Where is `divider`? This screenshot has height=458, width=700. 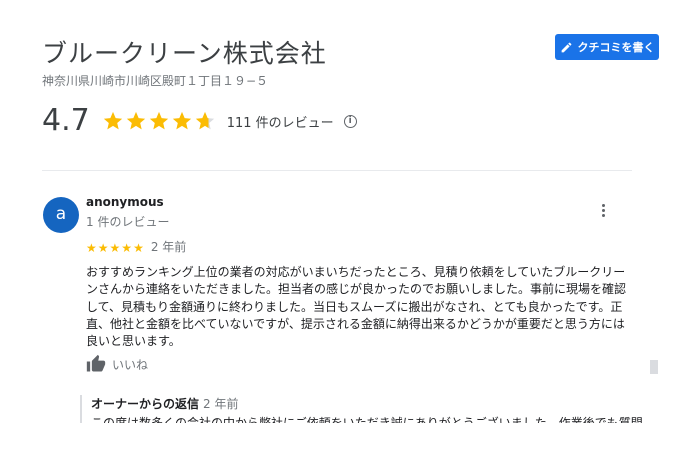
divider is located at coordinates (337, 170).